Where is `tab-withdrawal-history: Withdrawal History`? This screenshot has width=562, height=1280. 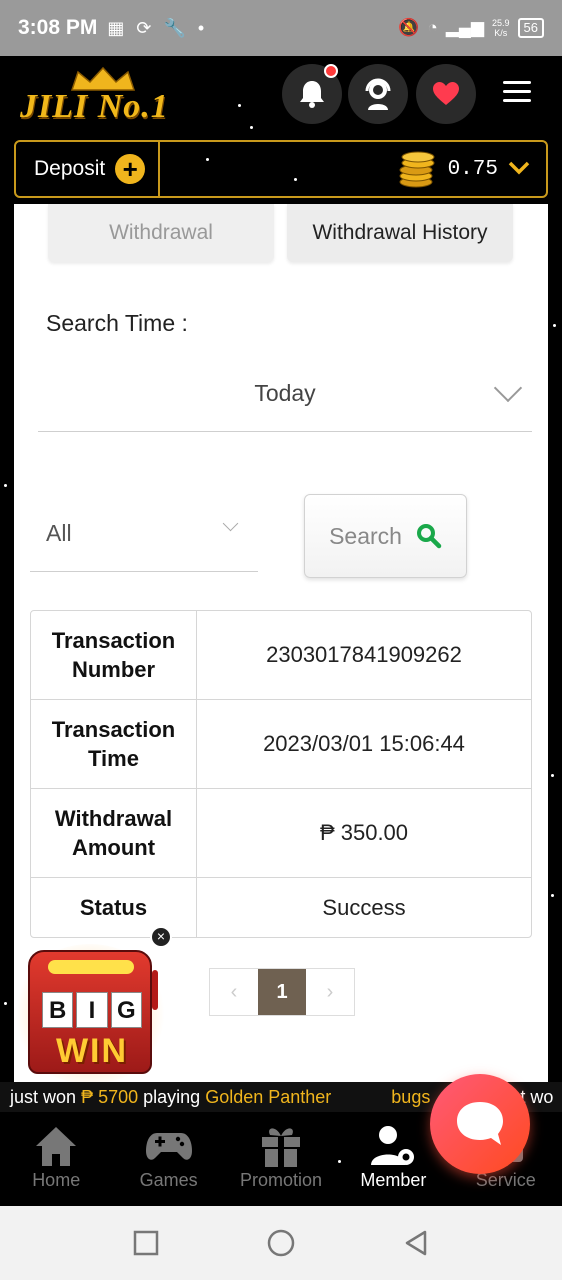 tab-withdrawal-history: Withdrawal History is located at coordinates (400, 233).